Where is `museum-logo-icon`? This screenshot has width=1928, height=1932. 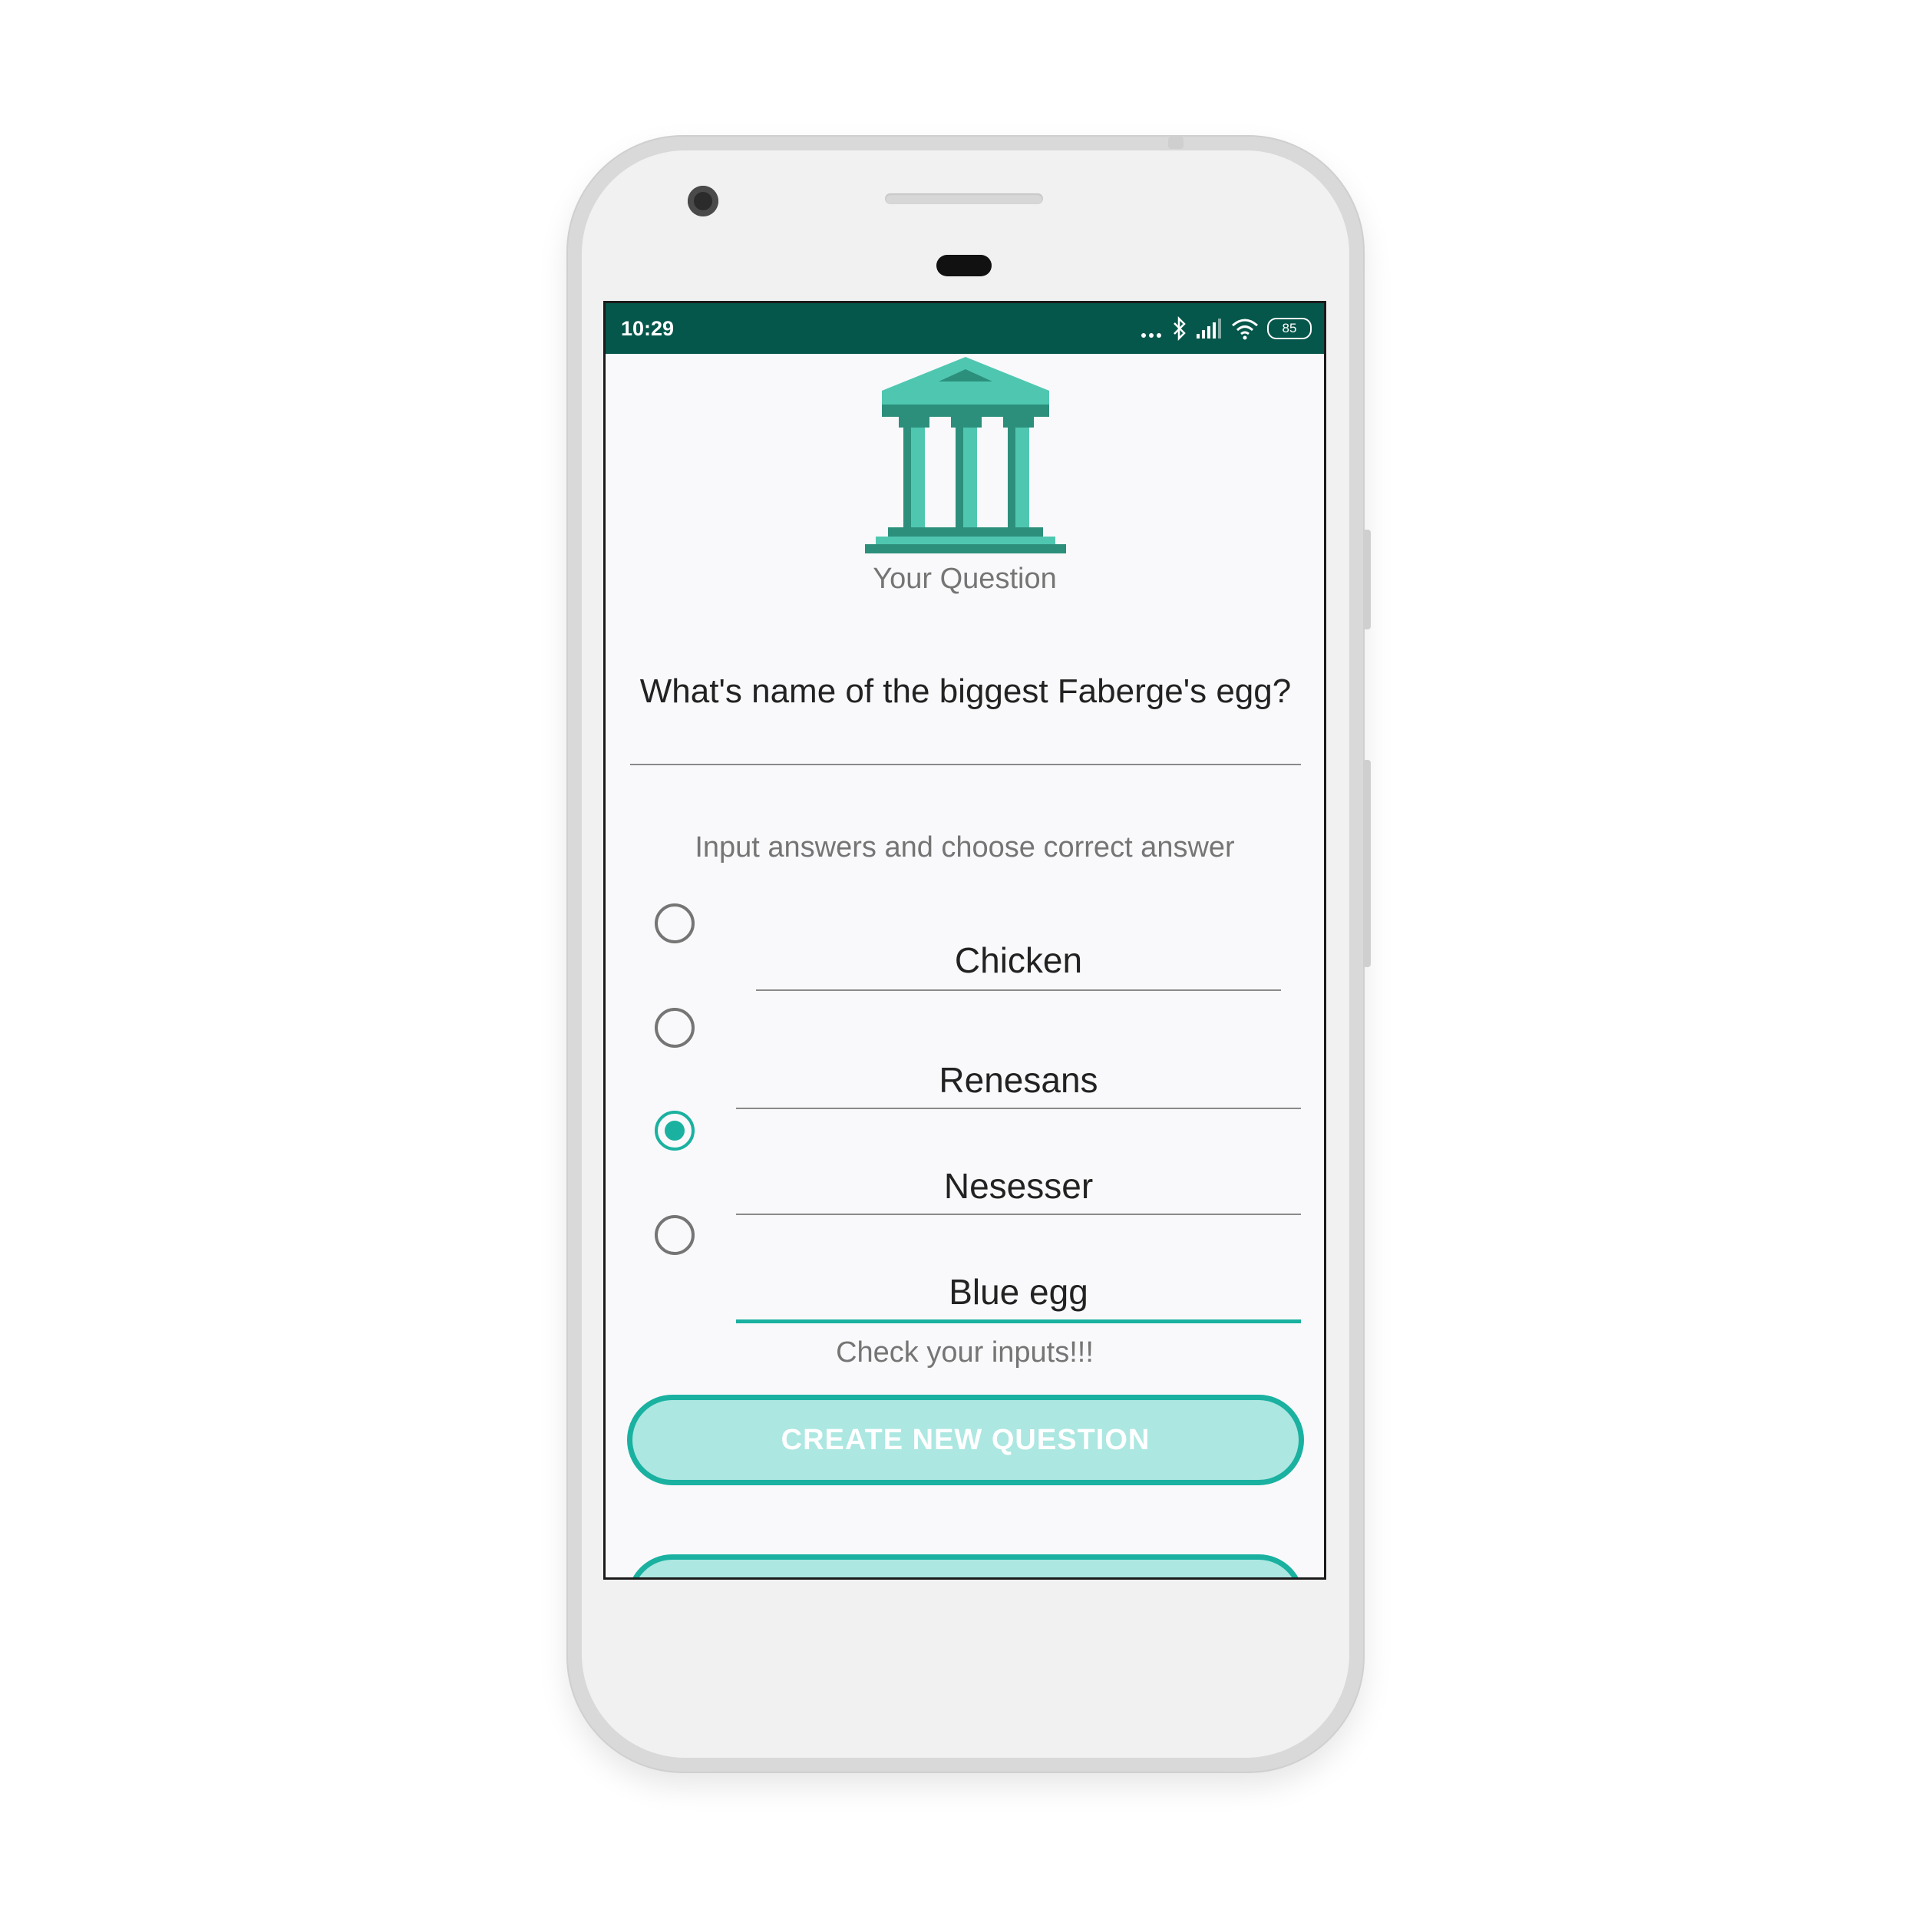 museum-logo-icon is located at coordinates (966, 455).